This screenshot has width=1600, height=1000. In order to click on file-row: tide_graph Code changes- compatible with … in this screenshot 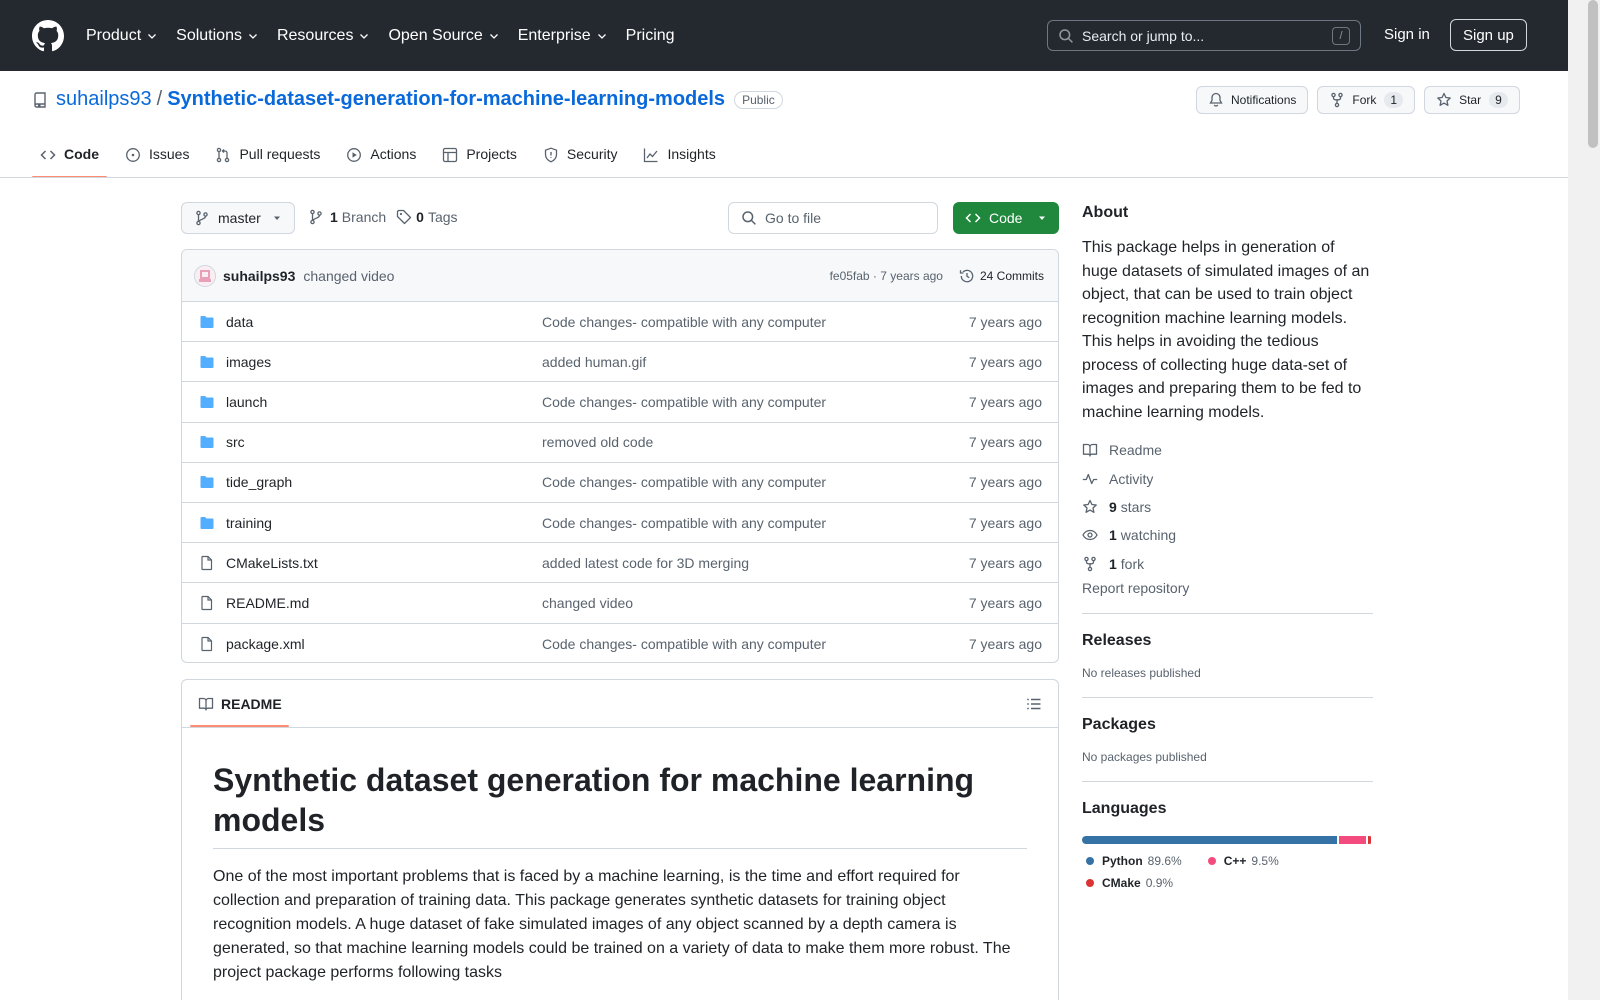, I will do `click(620, 483)`.